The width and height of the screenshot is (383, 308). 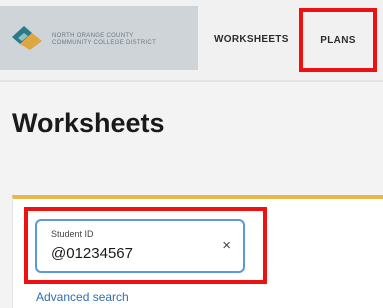 I want to click on close-icon: ×, so click(x=226, y=246).